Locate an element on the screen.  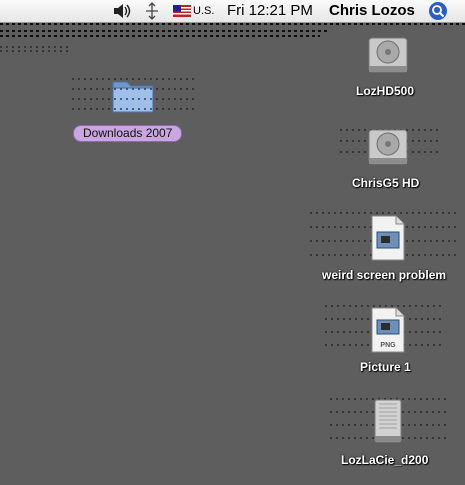
desktop-item-chrisg5-hd is located at coordinates (388, 149).